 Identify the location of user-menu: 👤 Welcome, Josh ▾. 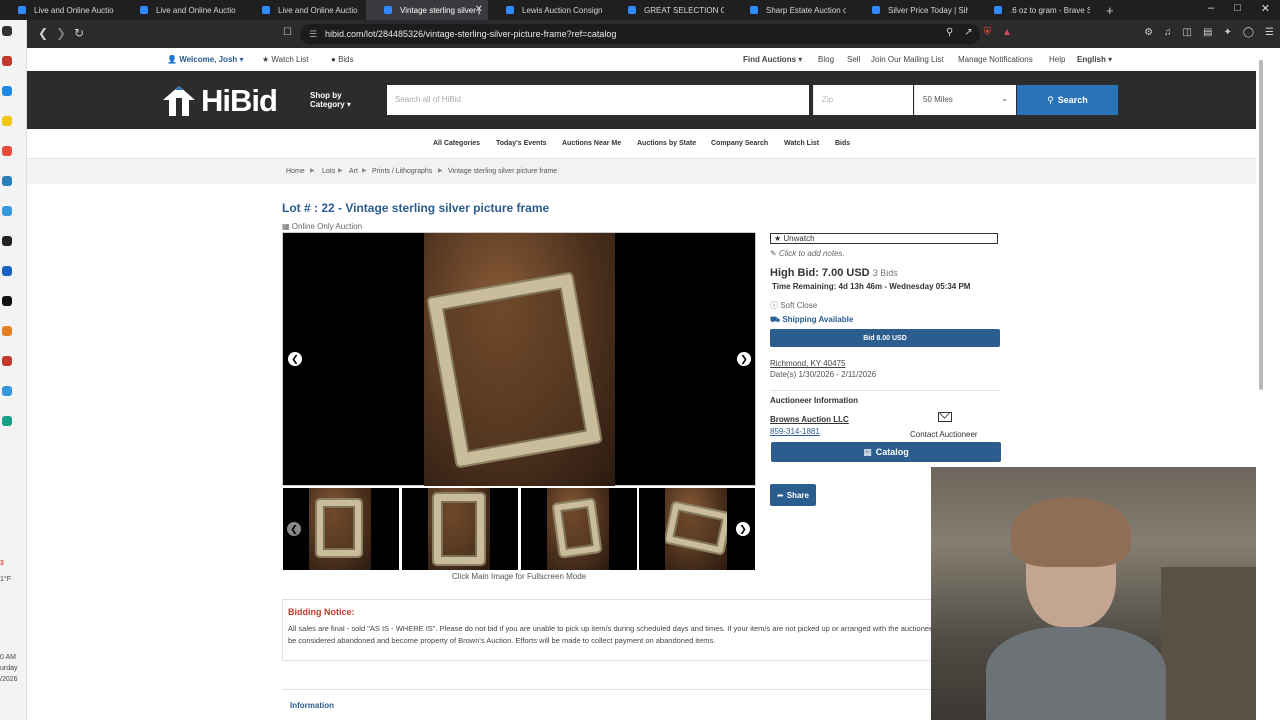
(205, 59).